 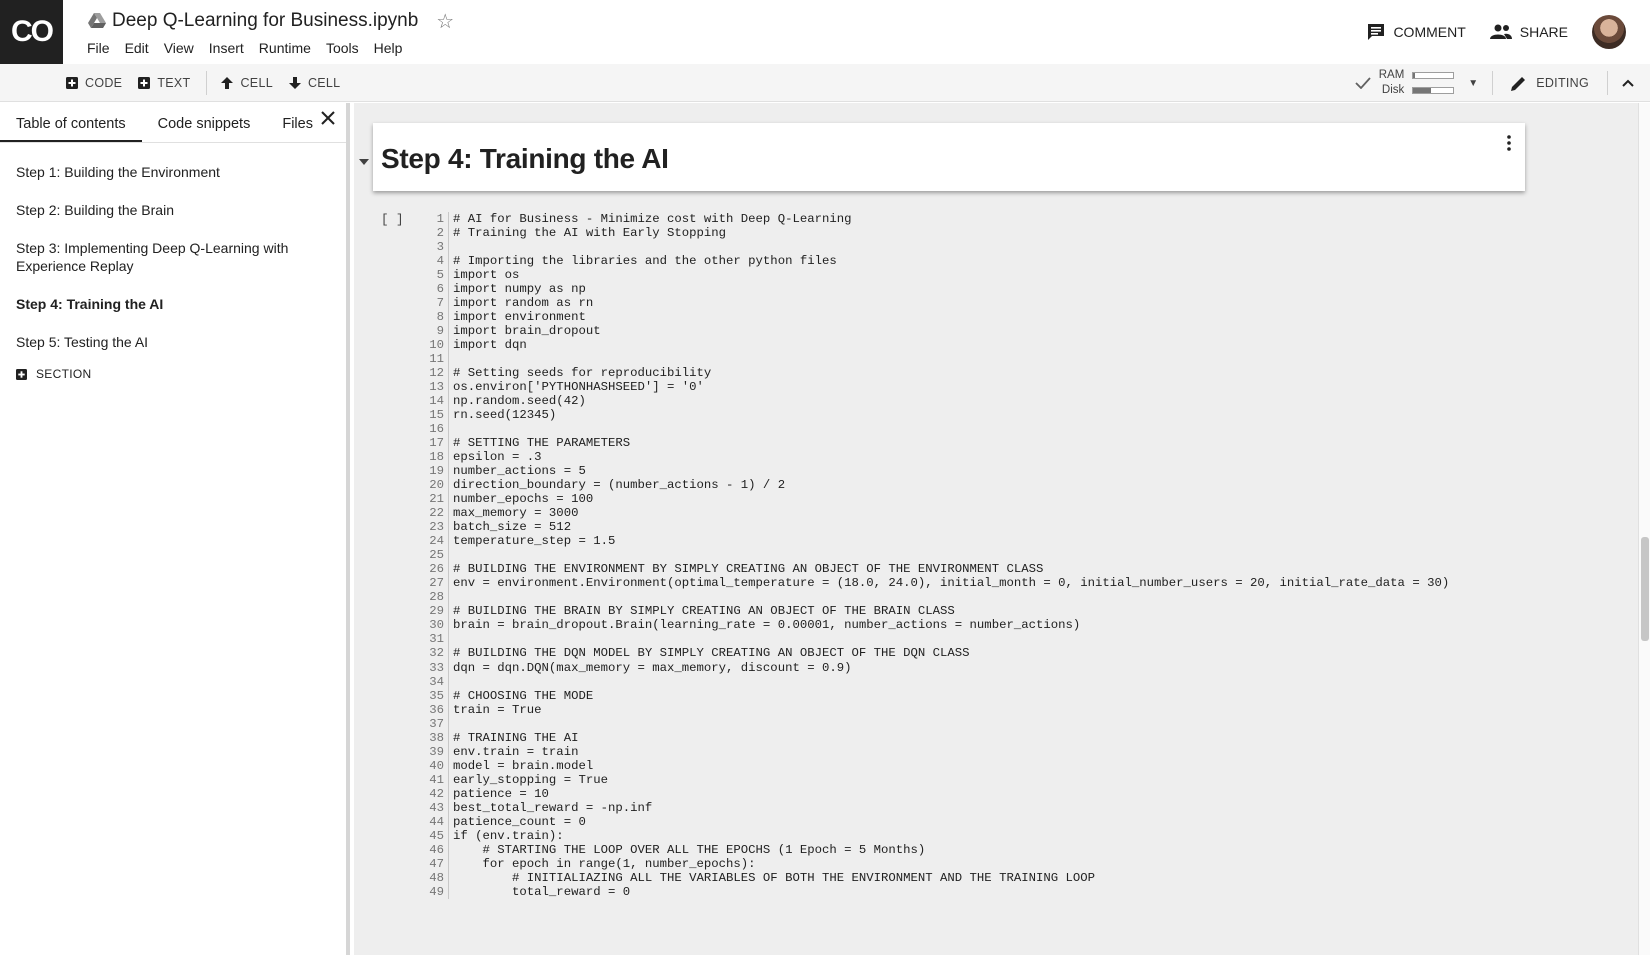 I want to click on code-line: batch_size = 512, so click(x=512, y=527).